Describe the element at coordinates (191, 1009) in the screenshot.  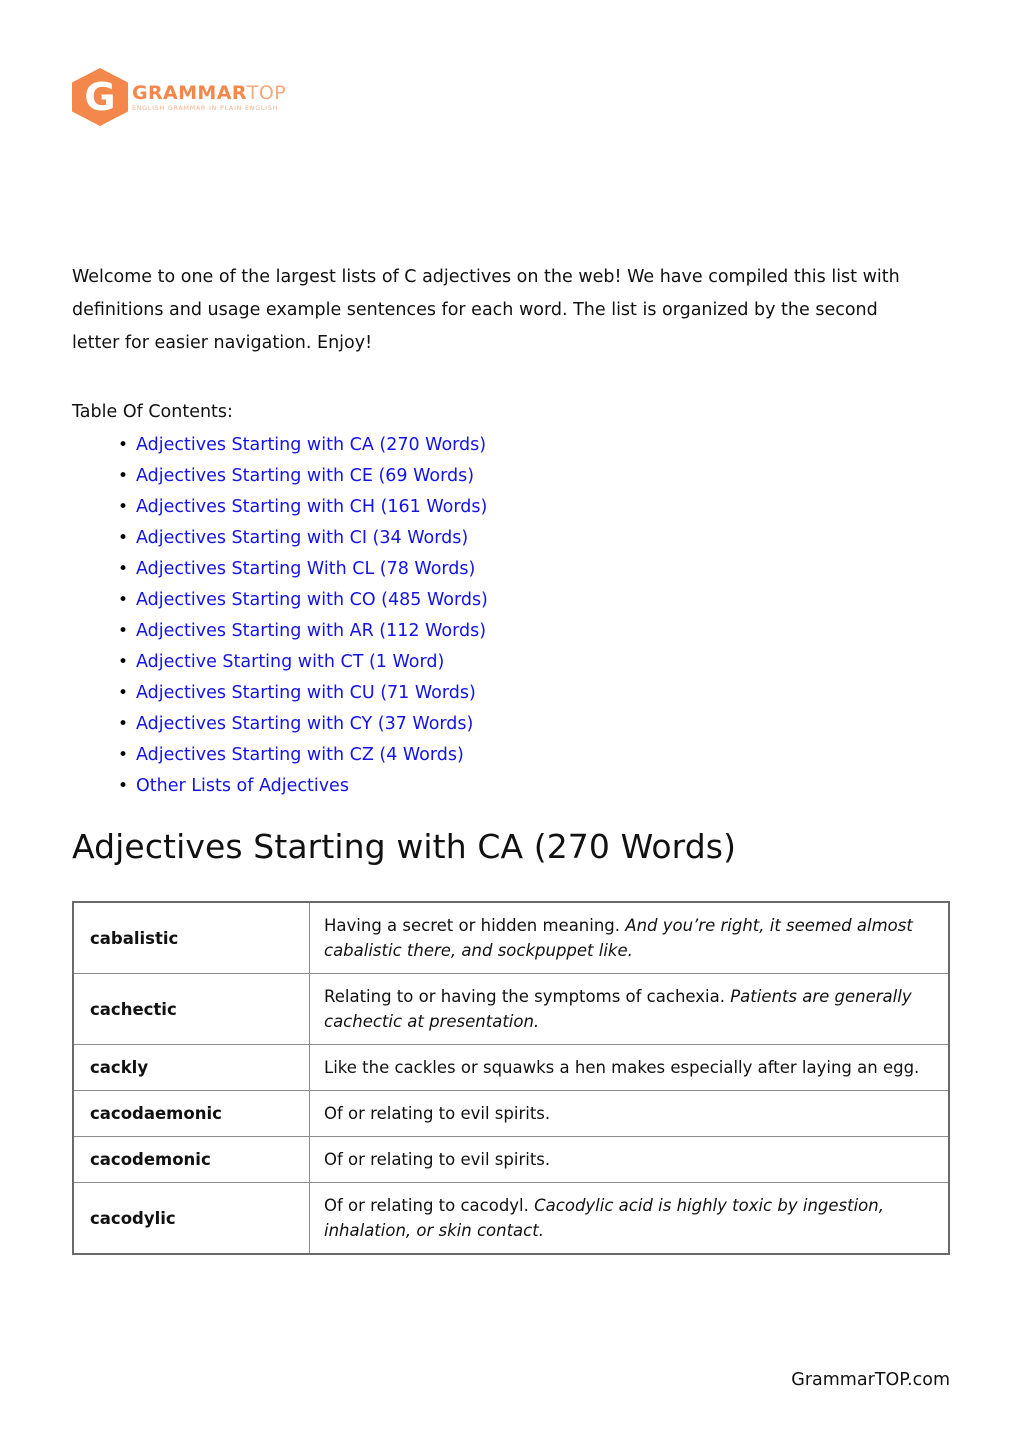
I see `table-cell-word: cachectic` at that location.